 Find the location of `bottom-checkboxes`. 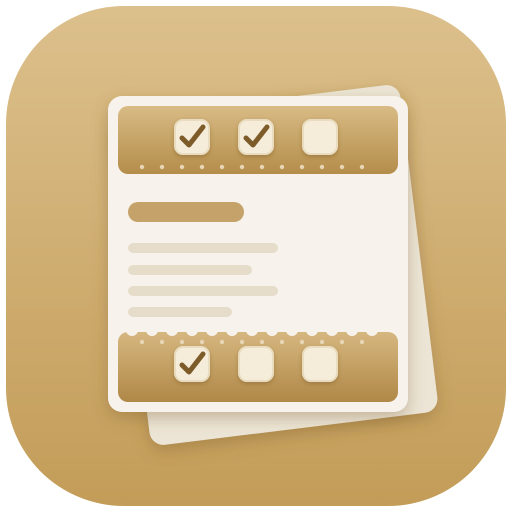

bottom-checkboxes is located at coordinates (256, 364).